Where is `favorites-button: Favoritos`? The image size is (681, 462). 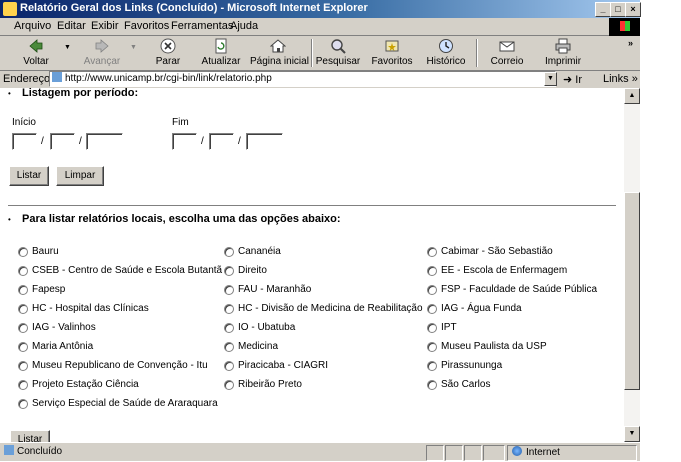
favorites-button: Favoritos is located at coordinates (392, 53).